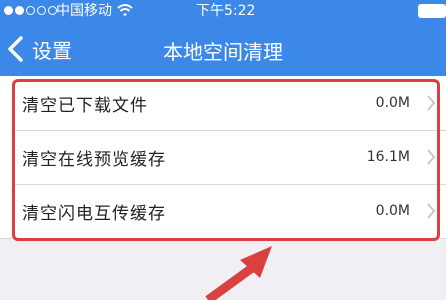 The height and width of the screenshot is (300, 446). Describe the element at coordinates (30, 10) in the screenshot. I see `signal-icon` at that location.